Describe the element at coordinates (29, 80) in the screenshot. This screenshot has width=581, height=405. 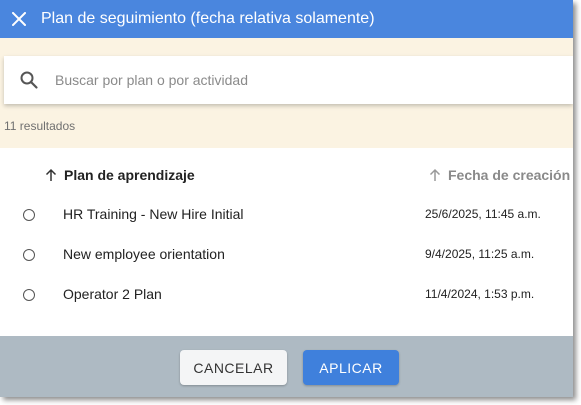
I see `search-icon` at that location.